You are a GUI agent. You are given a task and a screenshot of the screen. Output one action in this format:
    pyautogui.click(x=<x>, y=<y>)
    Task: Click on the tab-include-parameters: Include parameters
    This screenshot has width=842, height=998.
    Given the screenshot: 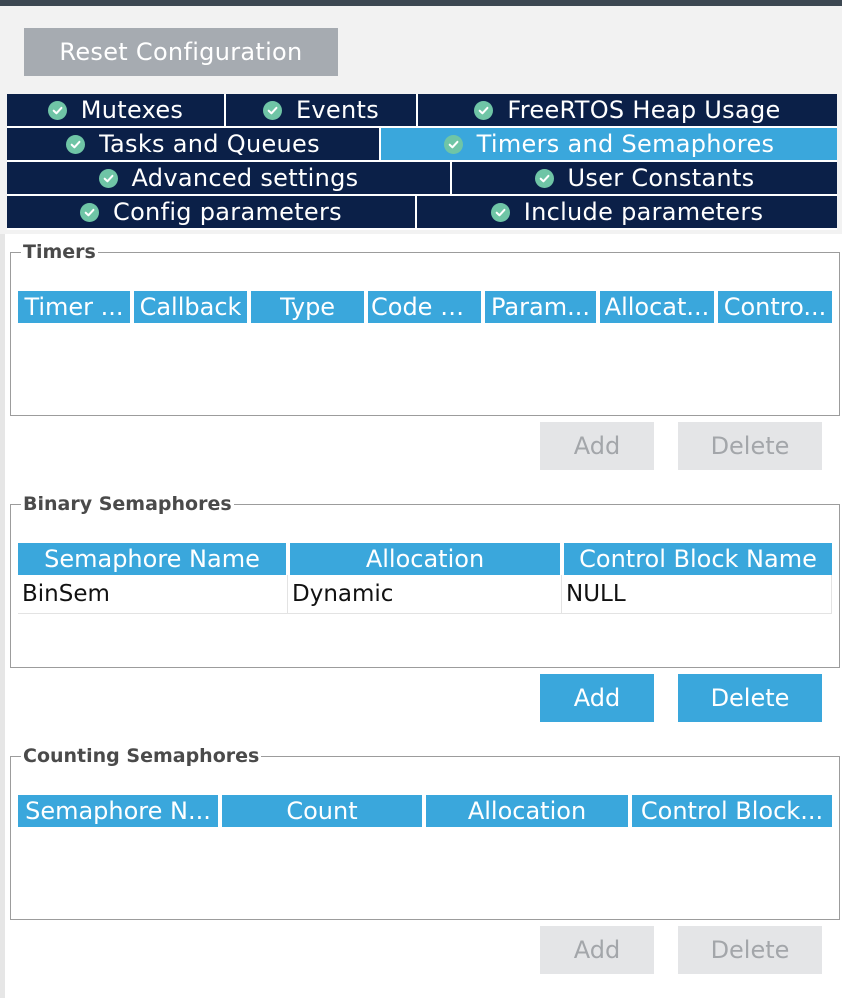 What is the action you would take?
    pyautogui.click(x=627, y=213)
    